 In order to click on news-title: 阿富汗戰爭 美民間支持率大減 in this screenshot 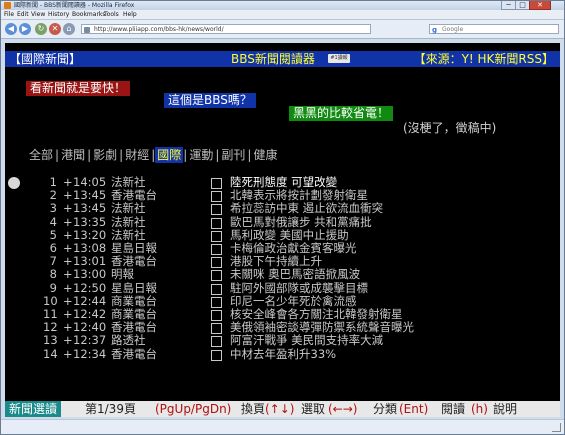, I will do `click(306, 340)`.